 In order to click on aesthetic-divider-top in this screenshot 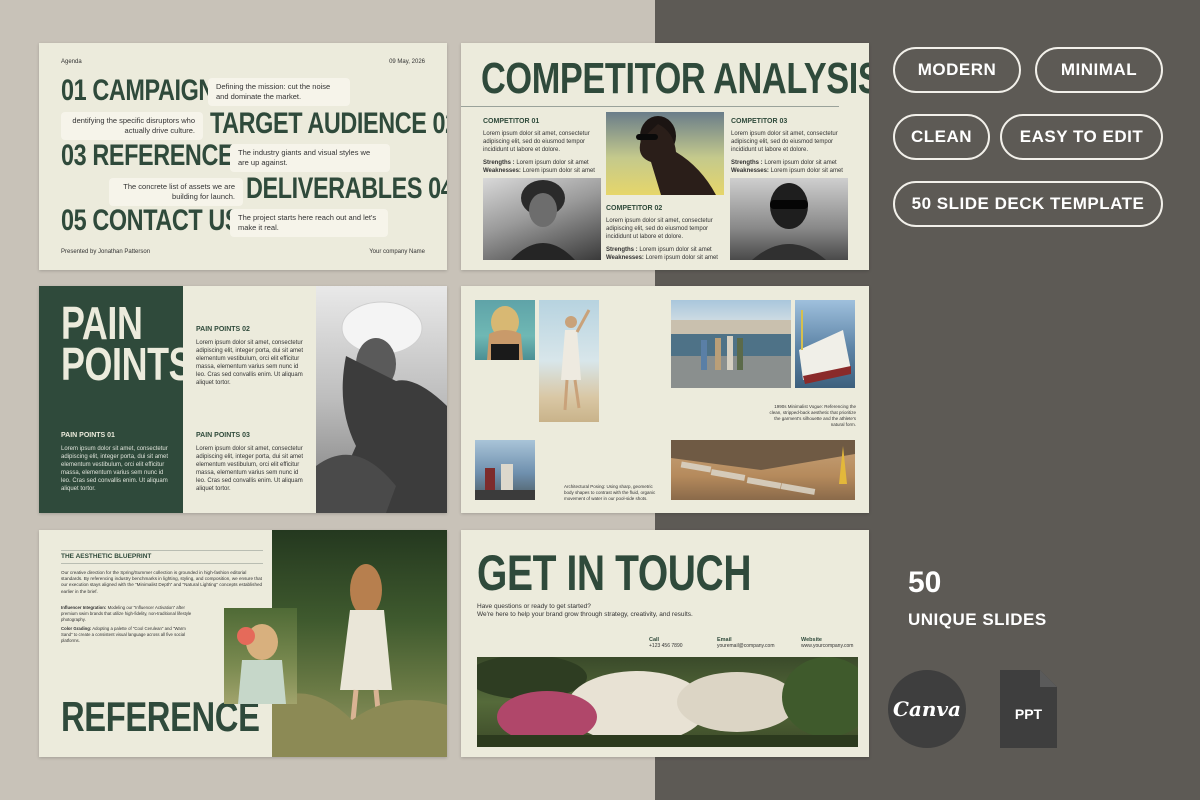, I will do `click(162, 550)`.